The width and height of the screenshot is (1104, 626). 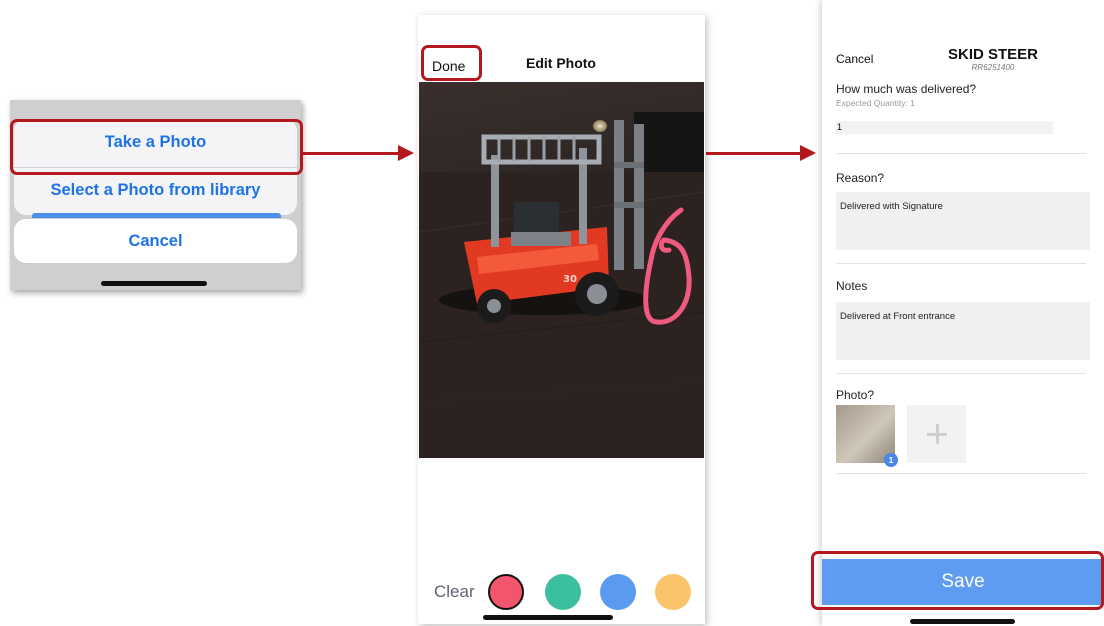 I want to click on page-title: SKID STEER, so click(x=992, y=54).